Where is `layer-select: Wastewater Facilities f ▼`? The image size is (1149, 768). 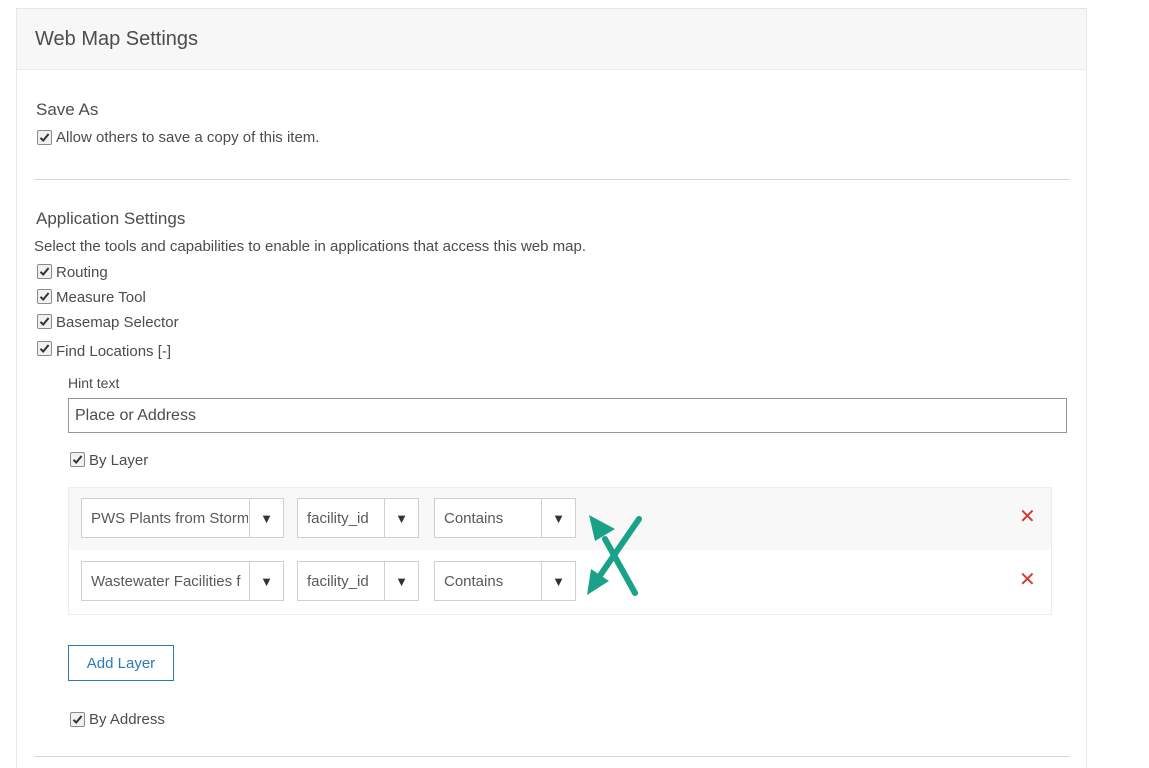
layer-select: Wastewater Facilities f ▼ is located at coordinates (182, 581).